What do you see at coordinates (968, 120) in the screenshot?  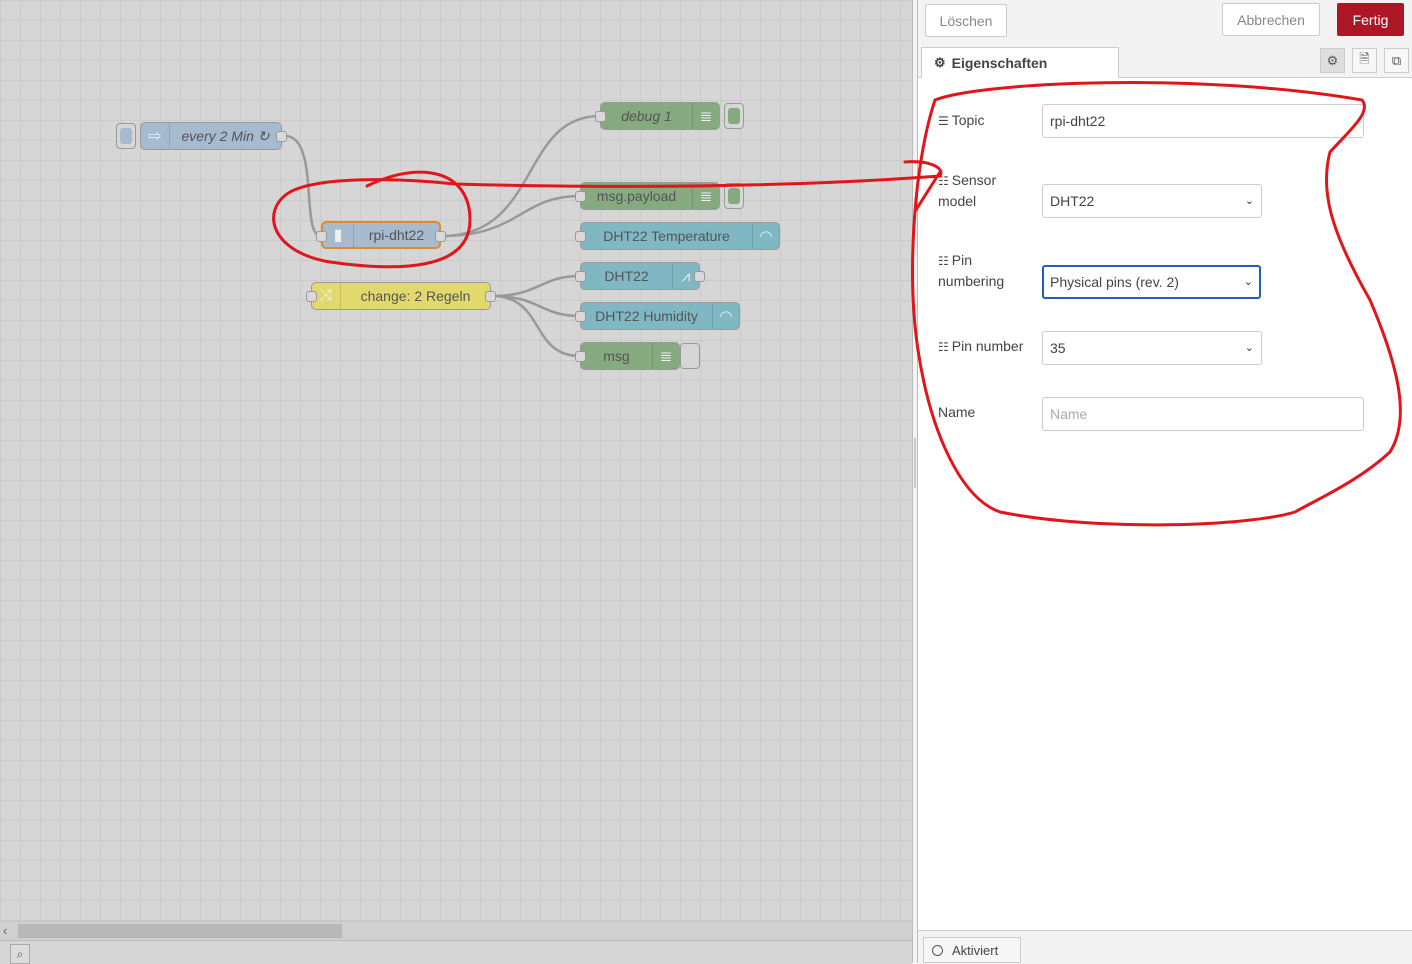 I see `topic-label-text: Topic` at bounding box center [968, 120].